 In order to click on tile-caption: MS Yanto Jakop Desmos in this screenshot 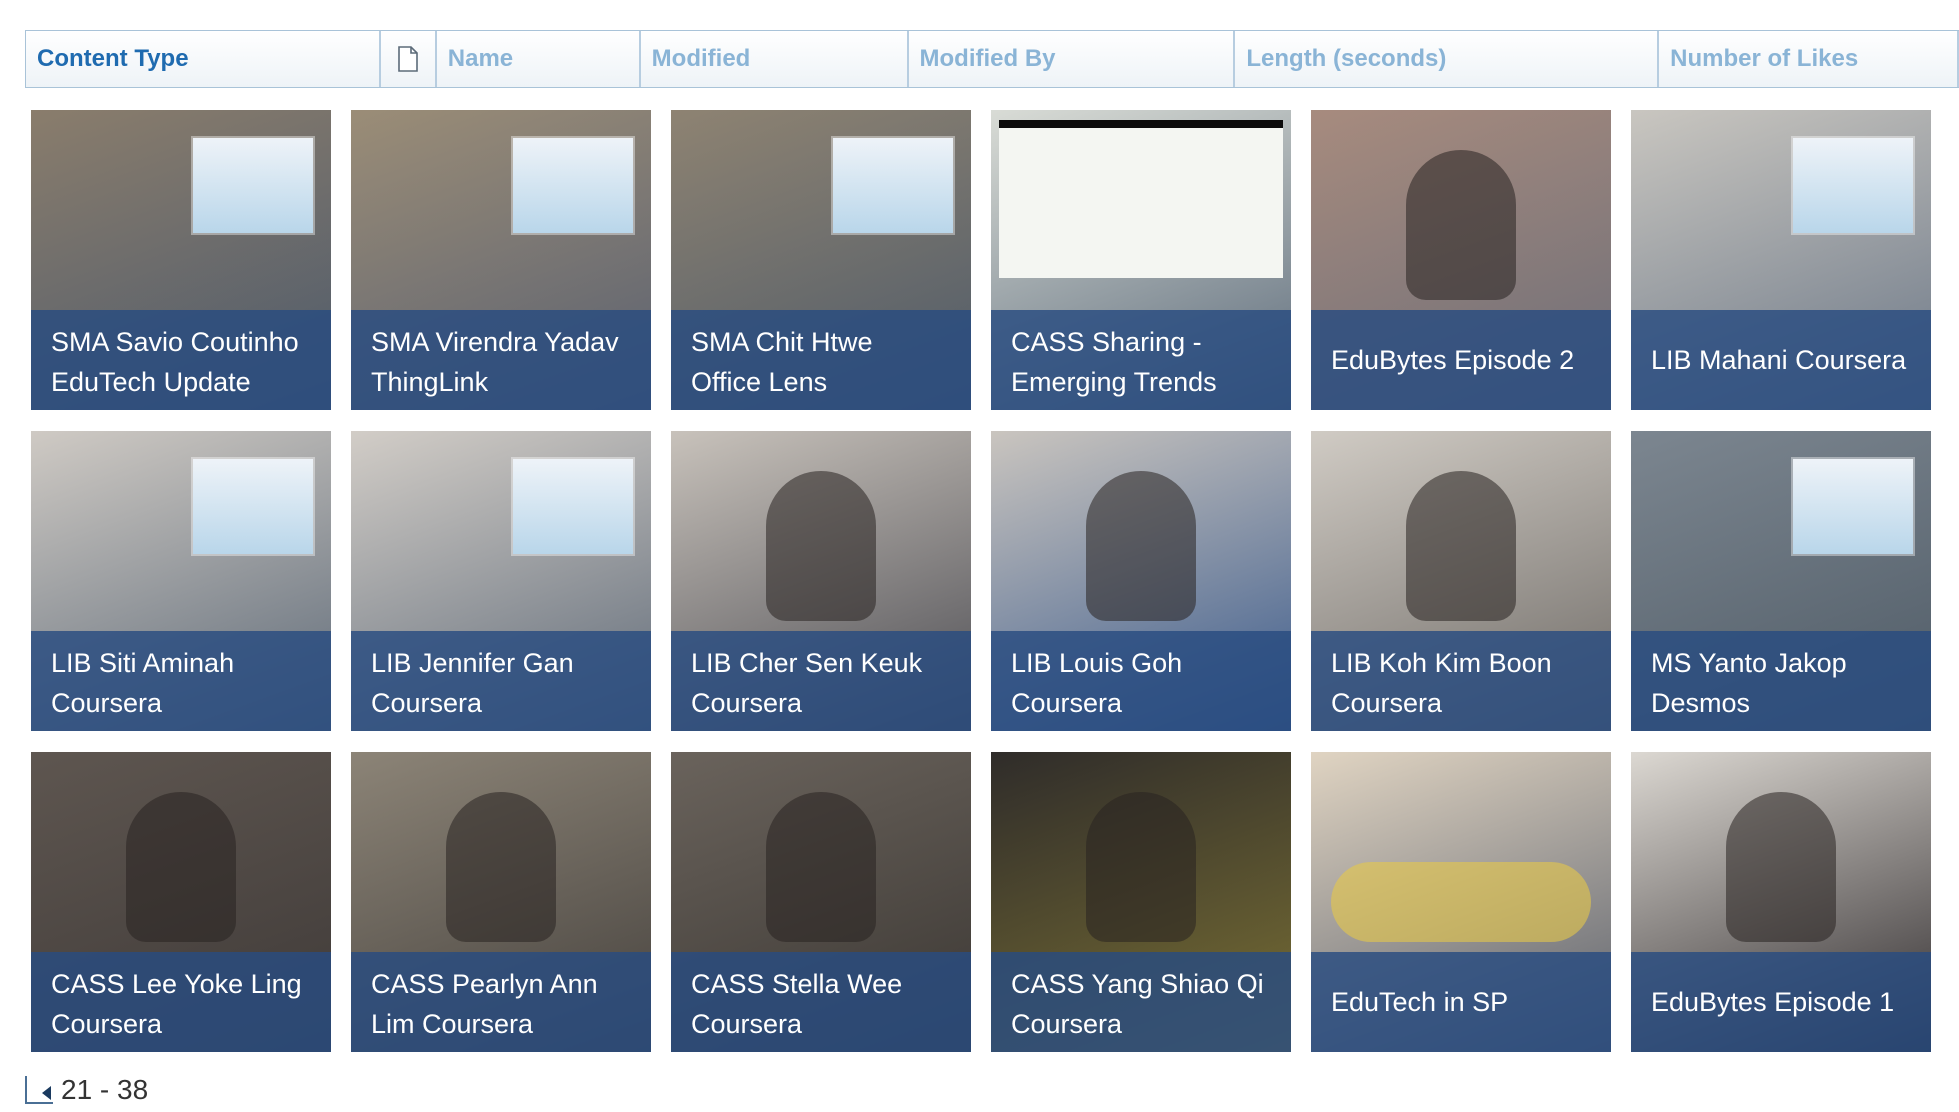, I will do `click(1781, 681)`.